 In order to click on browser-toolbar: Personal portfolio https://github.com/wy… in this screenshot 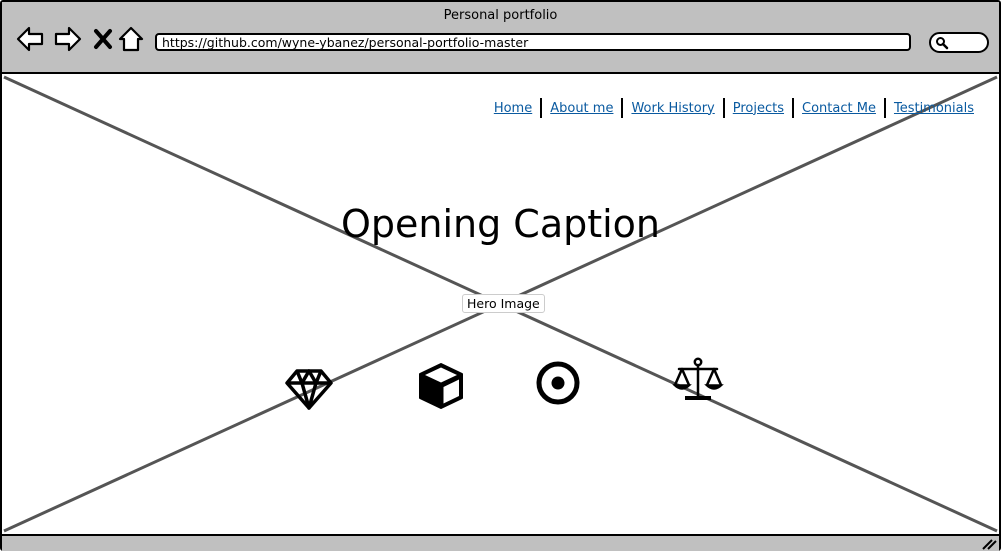, I will do `click(500, 38)`.